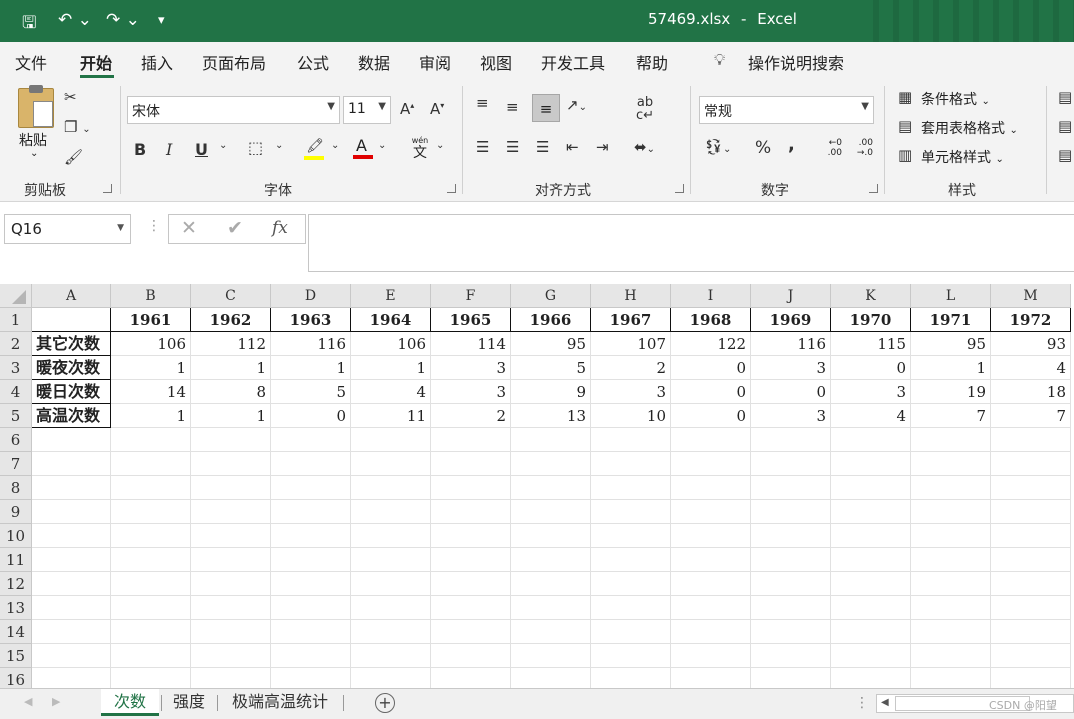 The height and width of the screenshot is (719, 1074). I want to click on data-cell: 0, so click(791, 392).